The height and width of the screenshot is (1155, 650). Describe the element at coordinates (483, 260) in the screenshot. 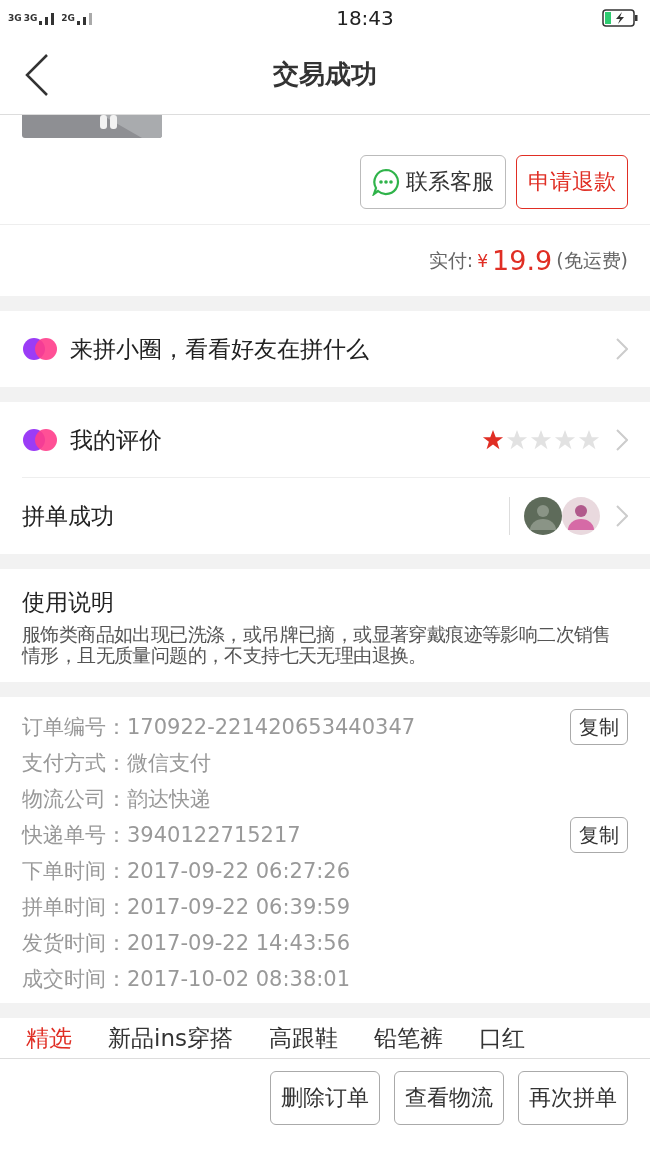

I see `currency-symbol: ¥` at that location.